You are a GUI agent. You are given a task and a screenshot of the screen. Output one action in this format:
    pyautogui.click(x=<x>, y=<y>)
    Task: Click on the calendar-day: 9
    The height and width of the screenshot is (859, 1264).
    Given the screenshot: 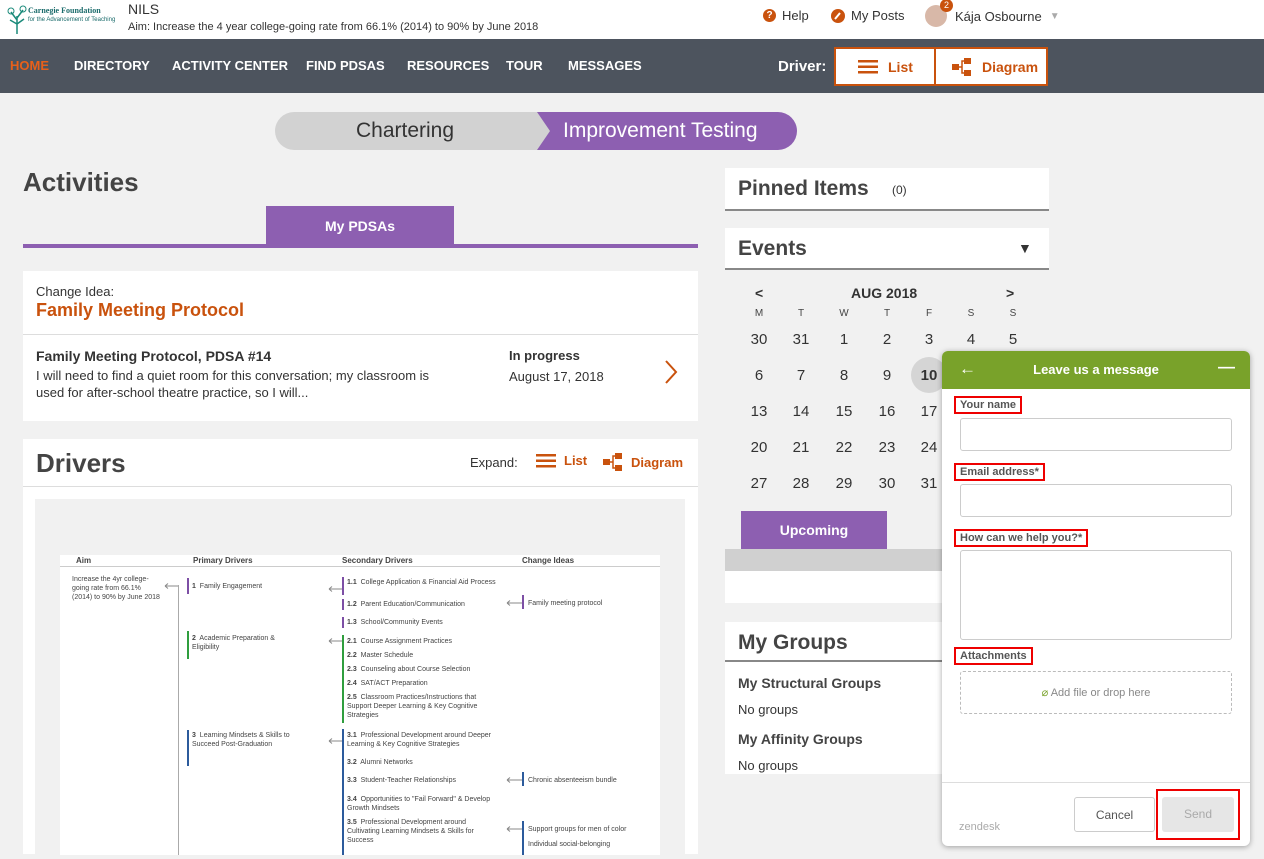 What is the action you would take?
    pyautogui.click(x=887, y=375)
    